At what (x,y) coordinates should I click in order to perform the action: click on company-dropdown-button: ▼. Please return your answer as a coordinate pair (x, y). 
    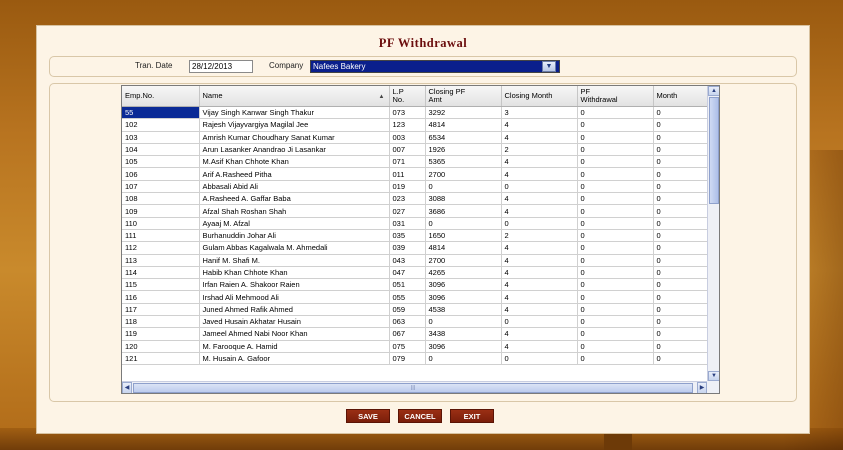
    Looking at the image, I should click on (549, 66).